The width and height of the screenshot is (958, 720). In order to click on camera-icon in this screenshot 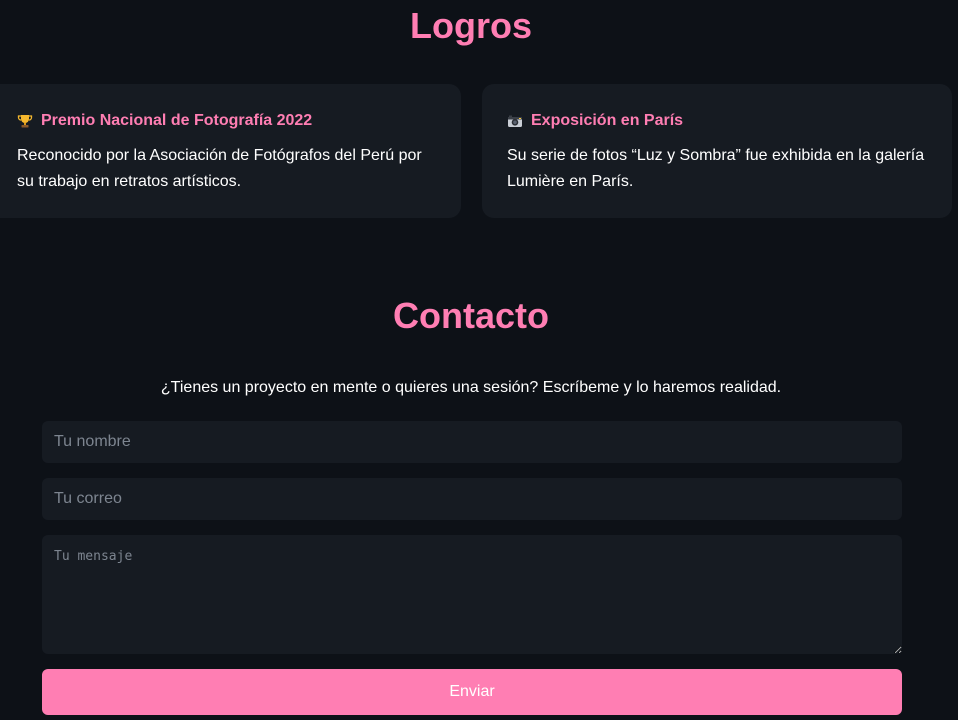, I will do `click(515, 121)`.